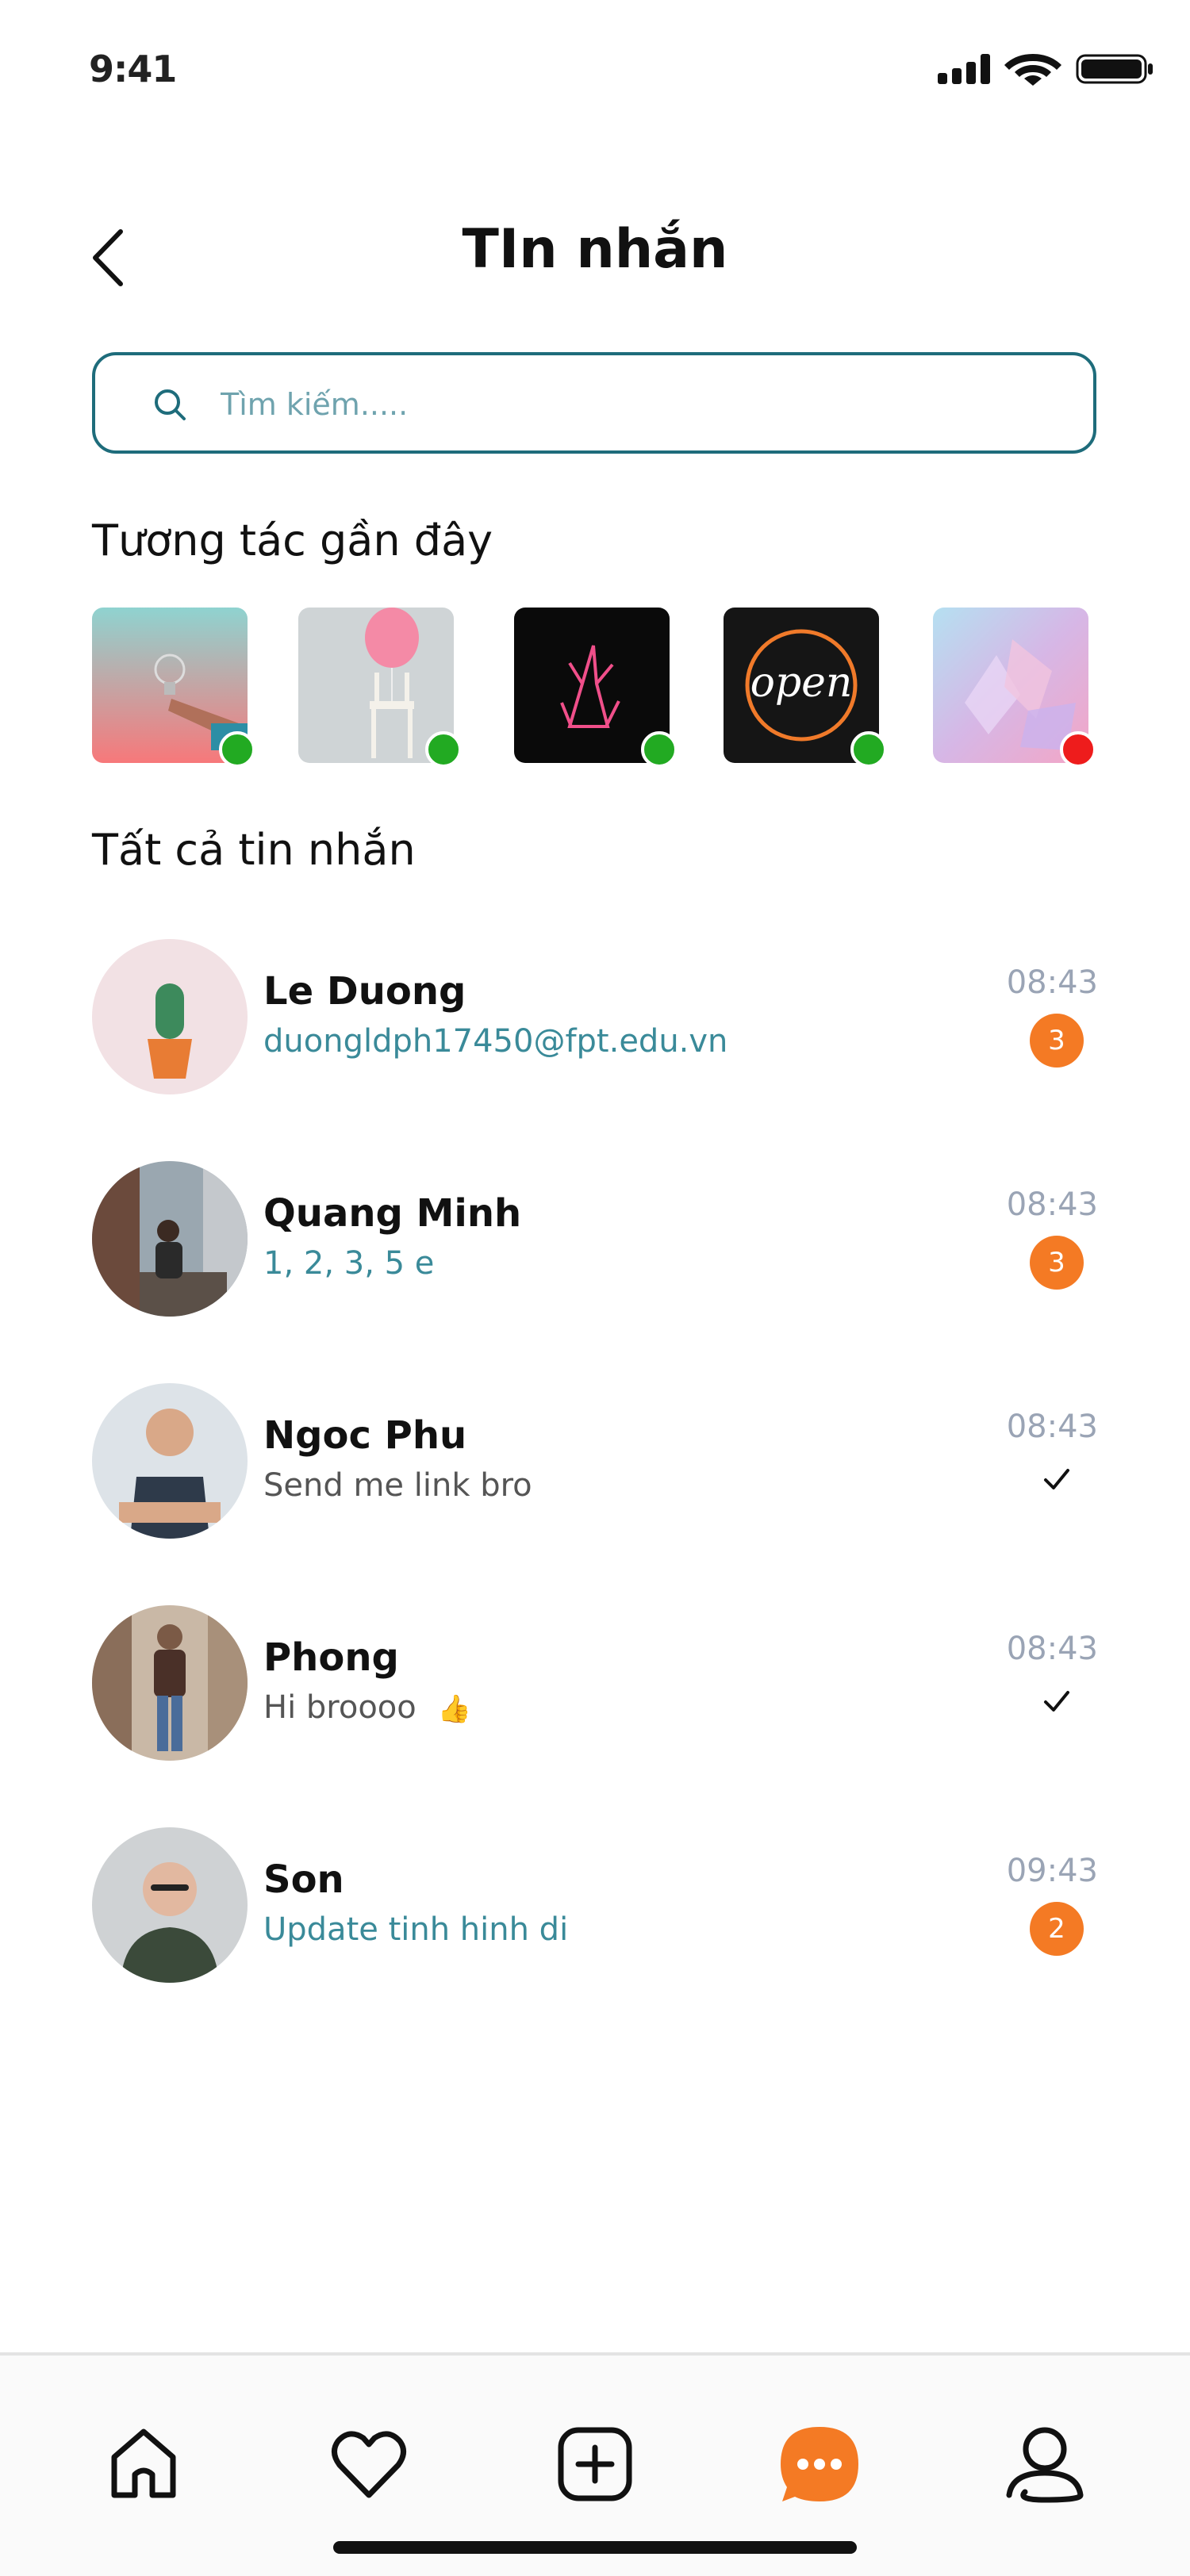 Image resolution: width=1190 pixels, height=2576 pixels. I want to click on contact-name: Phong, so click(331, 1657).